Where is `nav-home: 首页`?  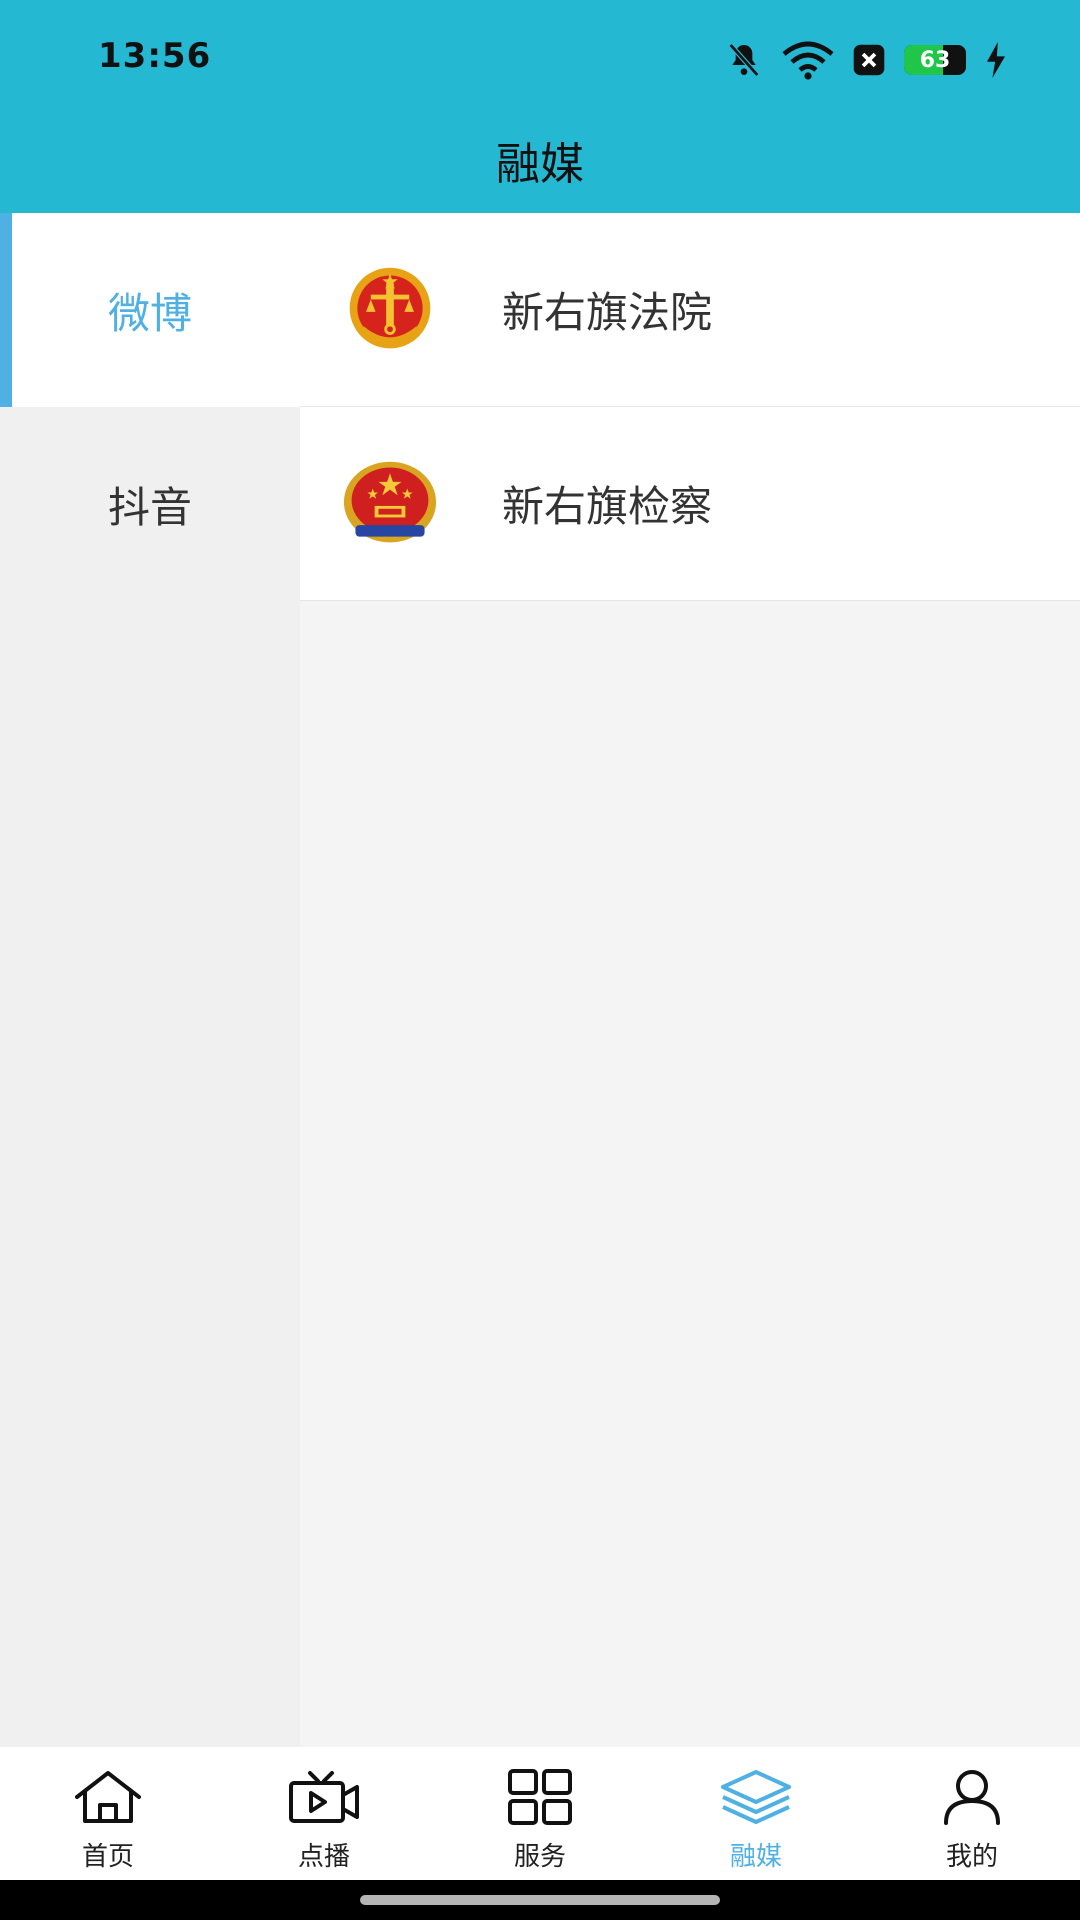 nav-home: 首页 is located at coordinates (108, 1813).